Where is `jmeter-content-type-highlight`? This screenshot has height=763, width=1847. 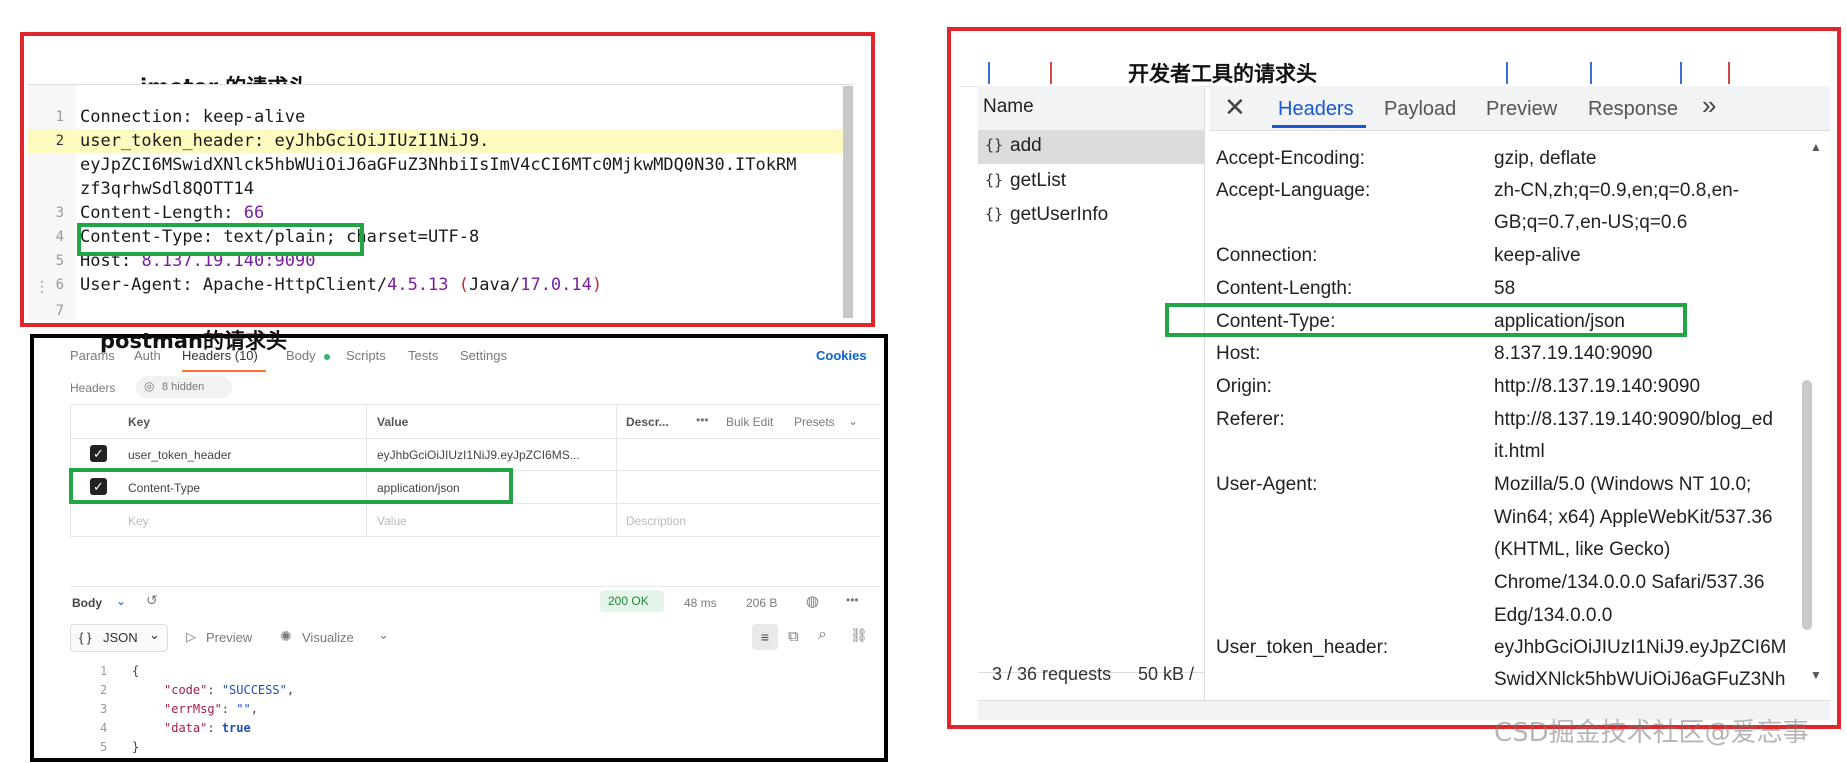
jmeter-content-type-highlight is located at coordinates (220, 239).